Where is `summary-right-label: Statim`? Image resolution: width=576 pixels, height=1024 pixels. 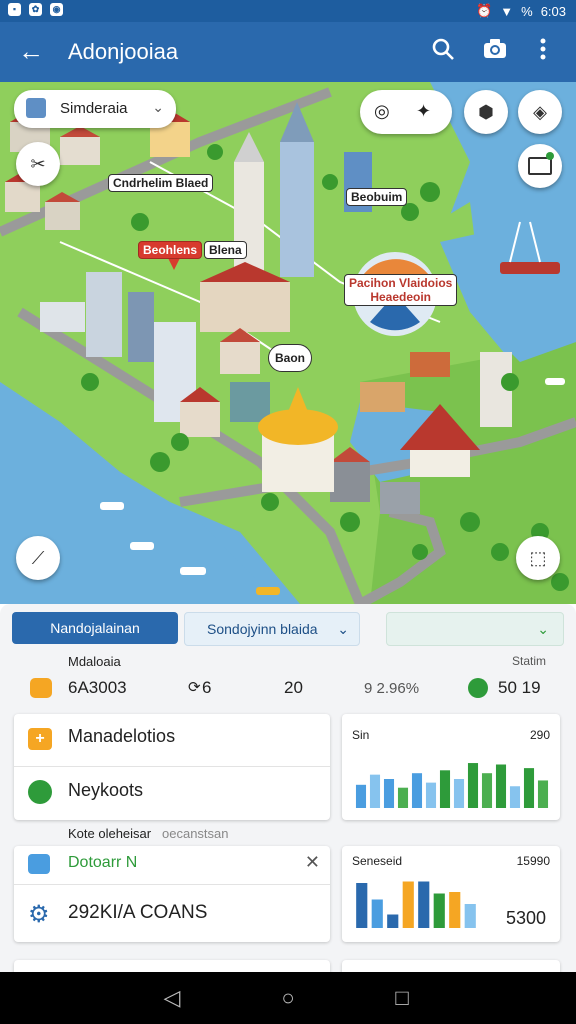
summary-right-label: Statim is located at coordinates (529, 661).